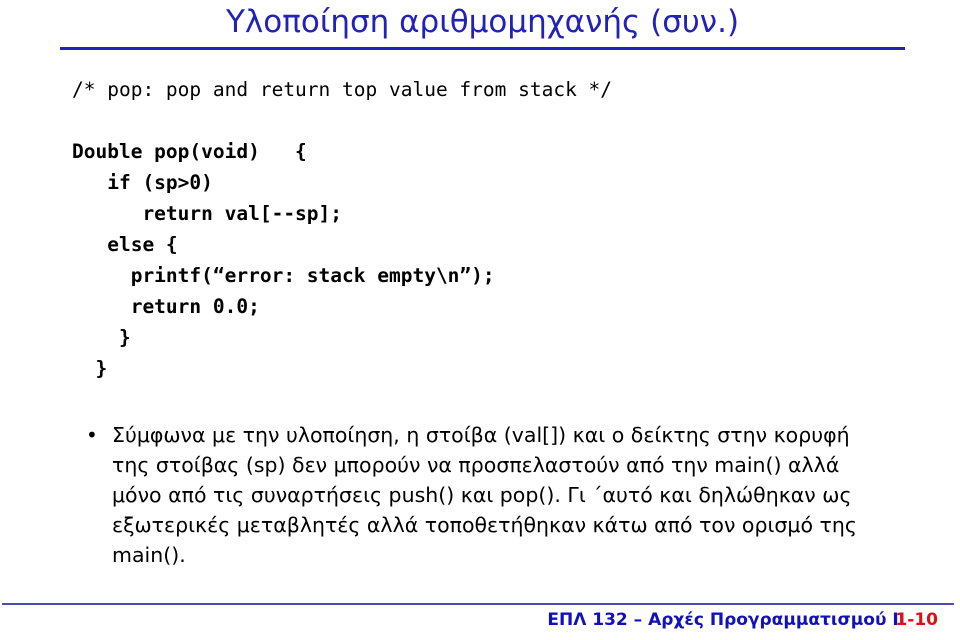 This screenshot has width=960, height=640. What do you see at coordinates (142, 182) in the screenshot?
I see `code-line: if (sp>0)` at bounding box center [142, 182].